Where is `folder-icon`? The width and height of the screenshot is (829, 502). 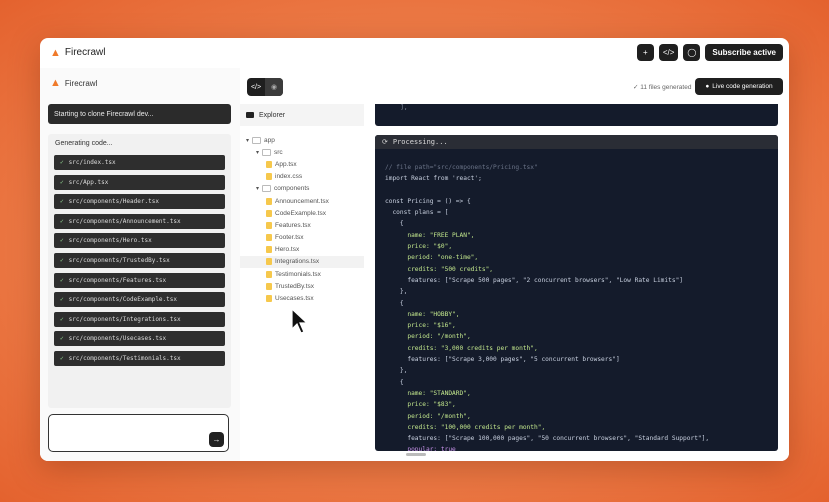 folder-icon is located at coordinates (257, 140).